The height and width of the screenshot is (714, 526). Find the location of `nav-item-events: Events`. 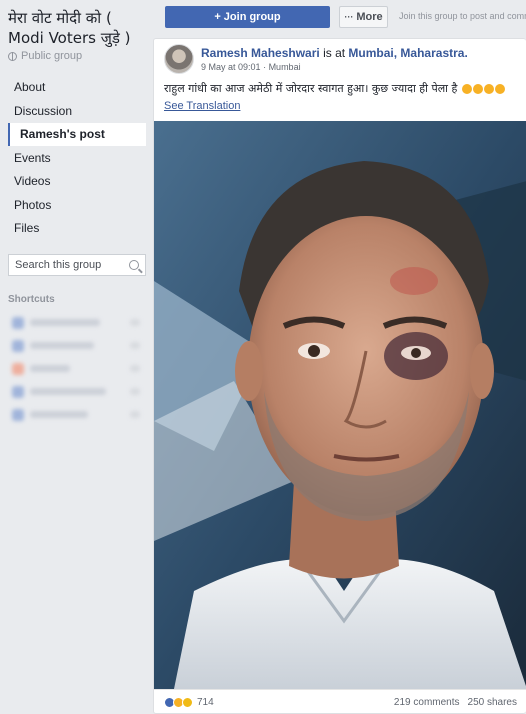

nav-item-events: Events is located at coordinates (77, 158).